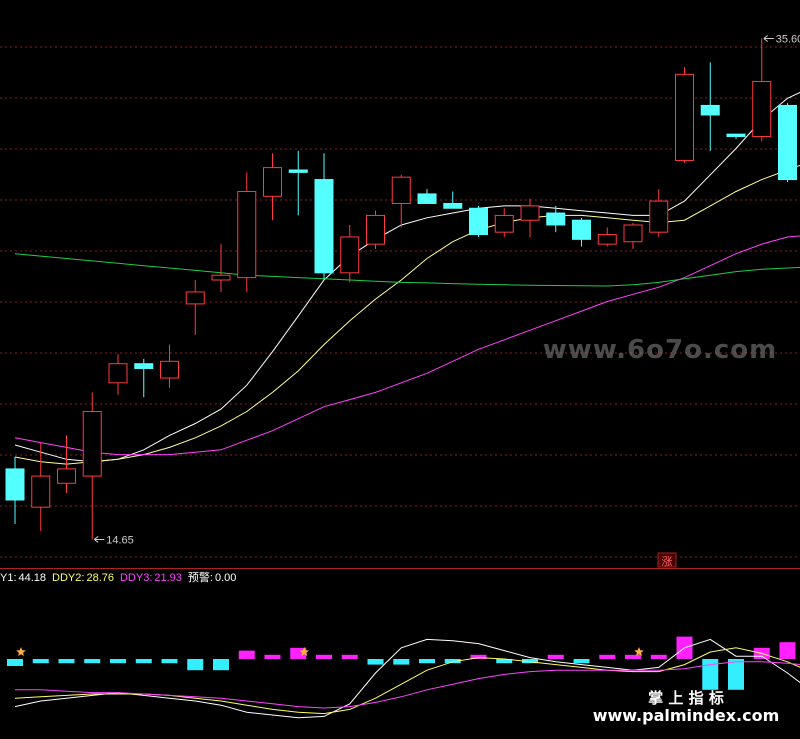  What do you see at coordinates (330, 651) in the screenshot?
I see `indicator-stars` at bounding box center [330, 651].